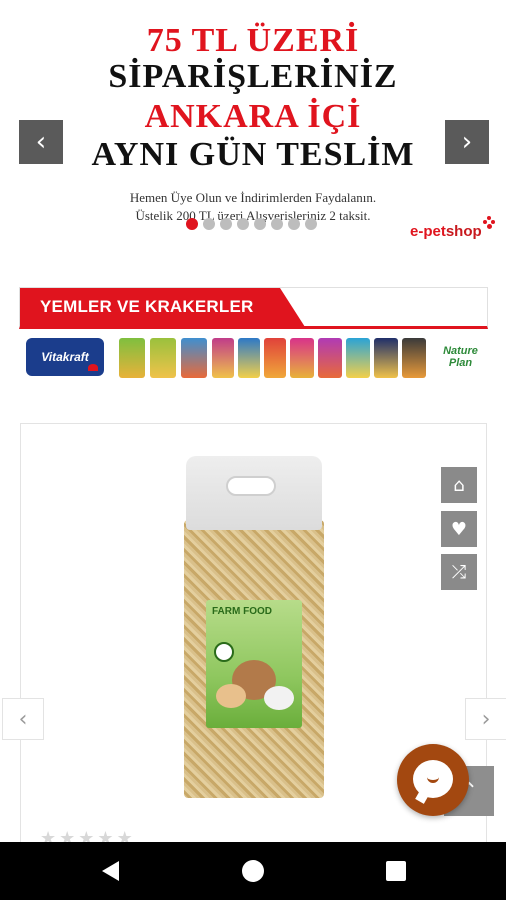  I want to click on shuffle-icon: ⤮, so click(459, 572).